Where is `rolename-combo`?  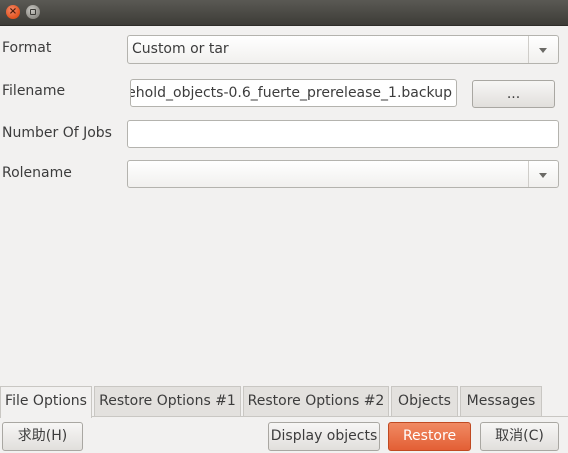 rolename-combo is located at coordinates (343, 174).